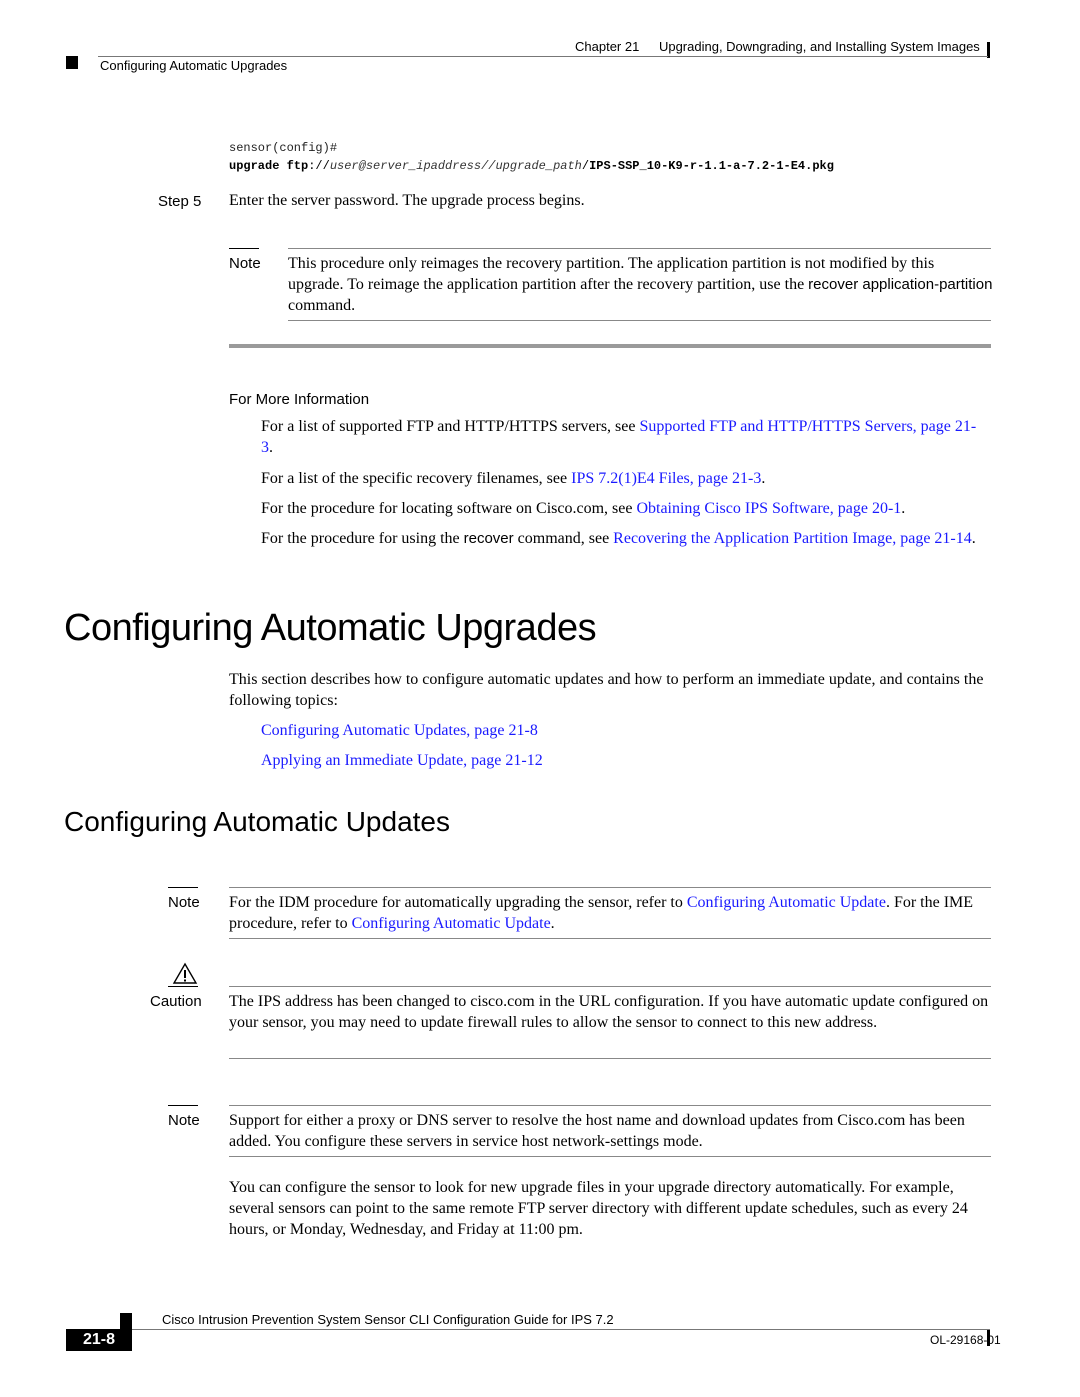  Describe the element at coordinates (185, 973) in the screenshot. I see `warning-triangle-icon` at that location.